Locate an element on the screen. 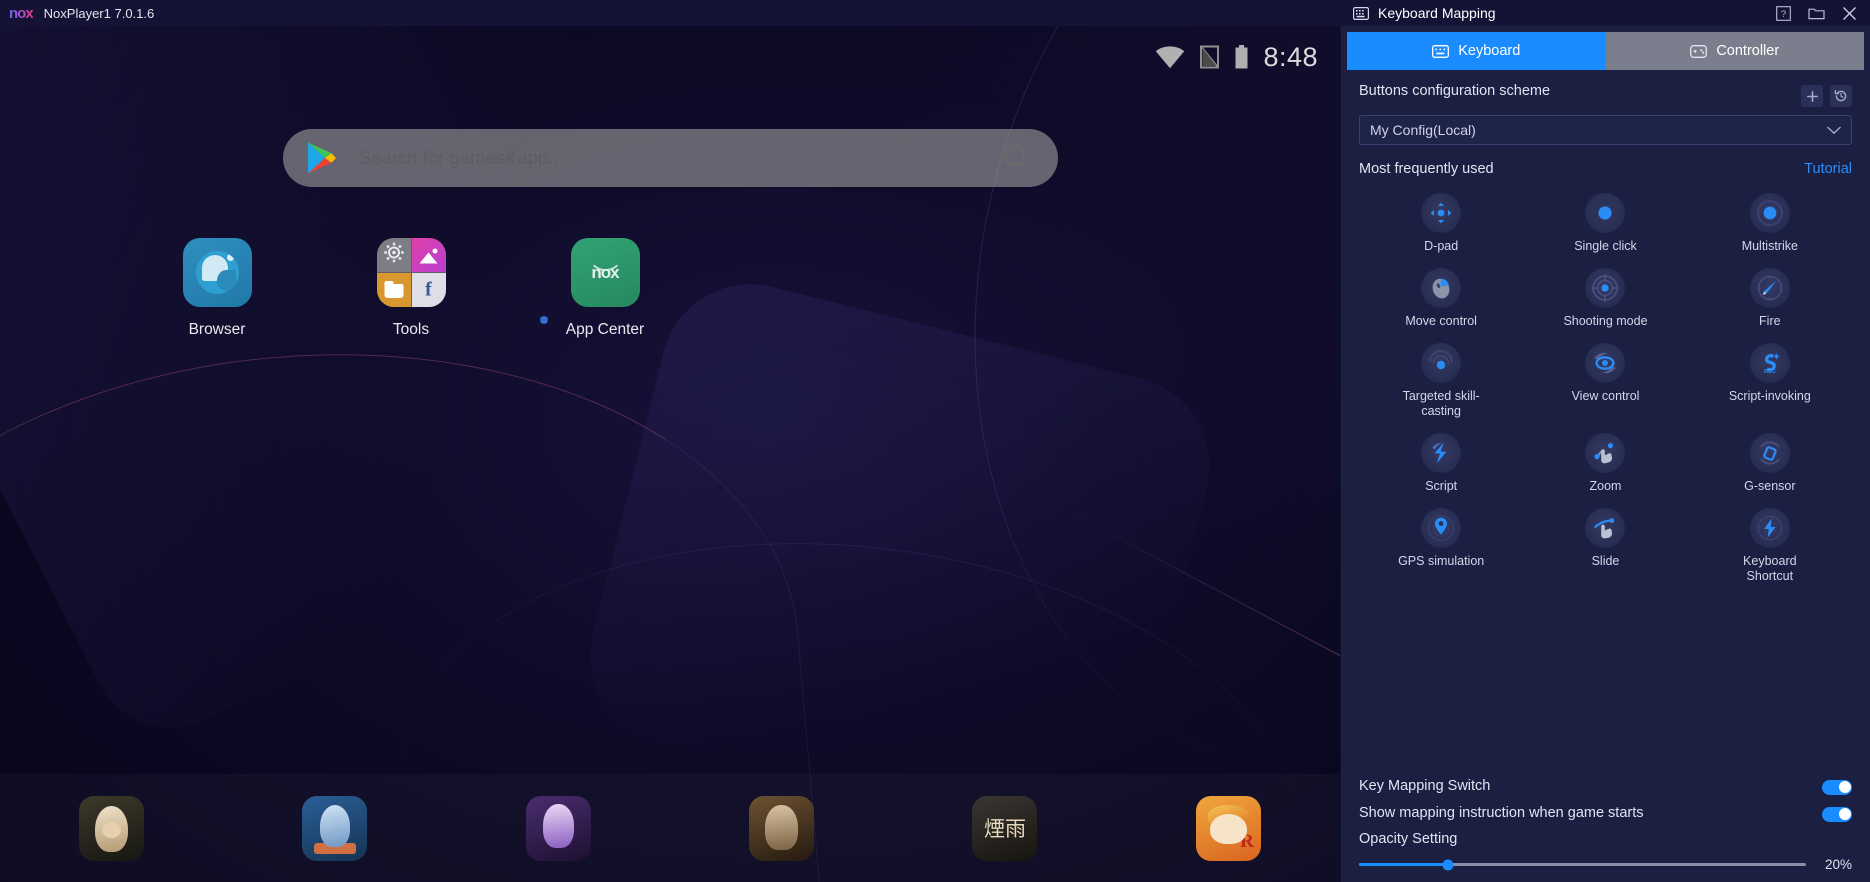 Image resolution: width=1870 pixels, height=882 pixels. wifi-icon is located at coordinates (1170, 57).